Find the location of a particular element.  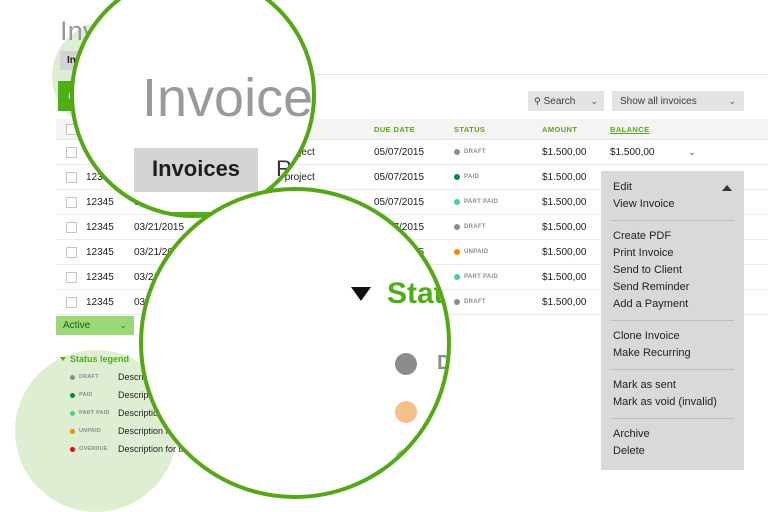

search-icon: ⚲ is located at coordinates (537, 100).